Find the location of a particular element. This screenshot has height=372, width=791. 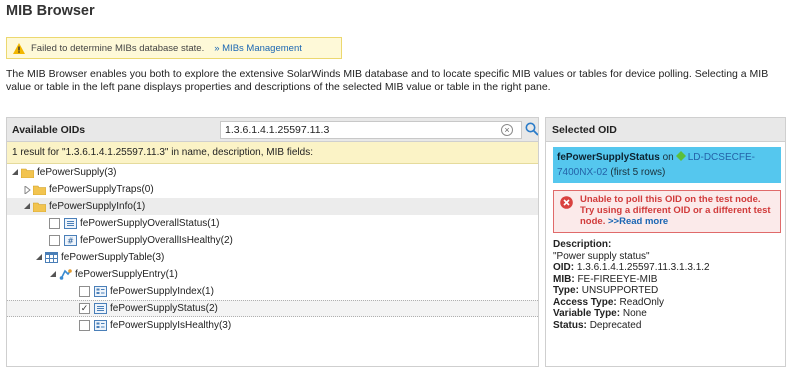

tree-row-fepowersupplytable: fePowerSupplyTable(3) is located at coordinates (272, 257).